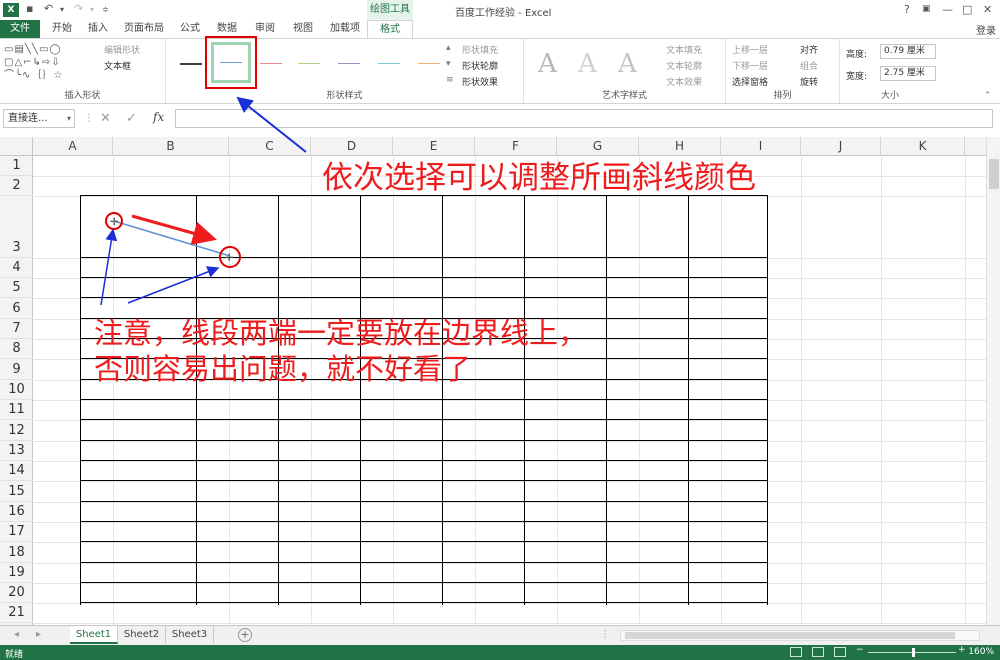  Describe the element at coordinates (809, 81) in the screenshot. I see `rotate-button: 旋转` at that location.